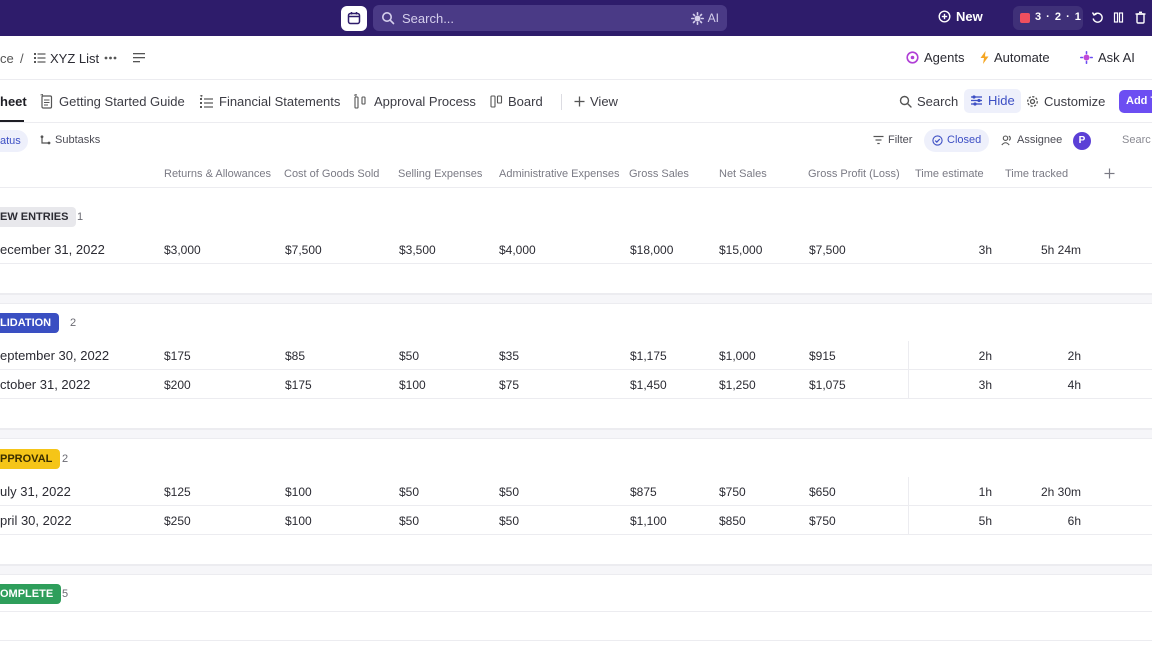 This screenshot has height=648, width=1152. I want to click on cell-gross-sales: $875, so click(643, 492).